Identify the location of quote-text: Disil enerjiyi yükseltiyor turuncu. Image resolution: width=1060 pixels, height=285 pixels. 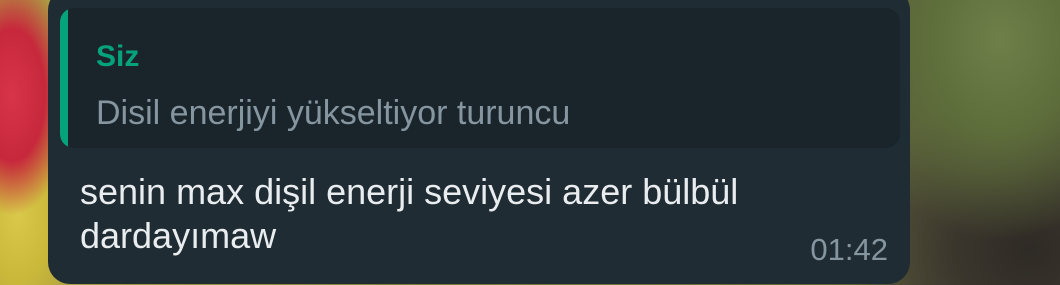
(333, 113).